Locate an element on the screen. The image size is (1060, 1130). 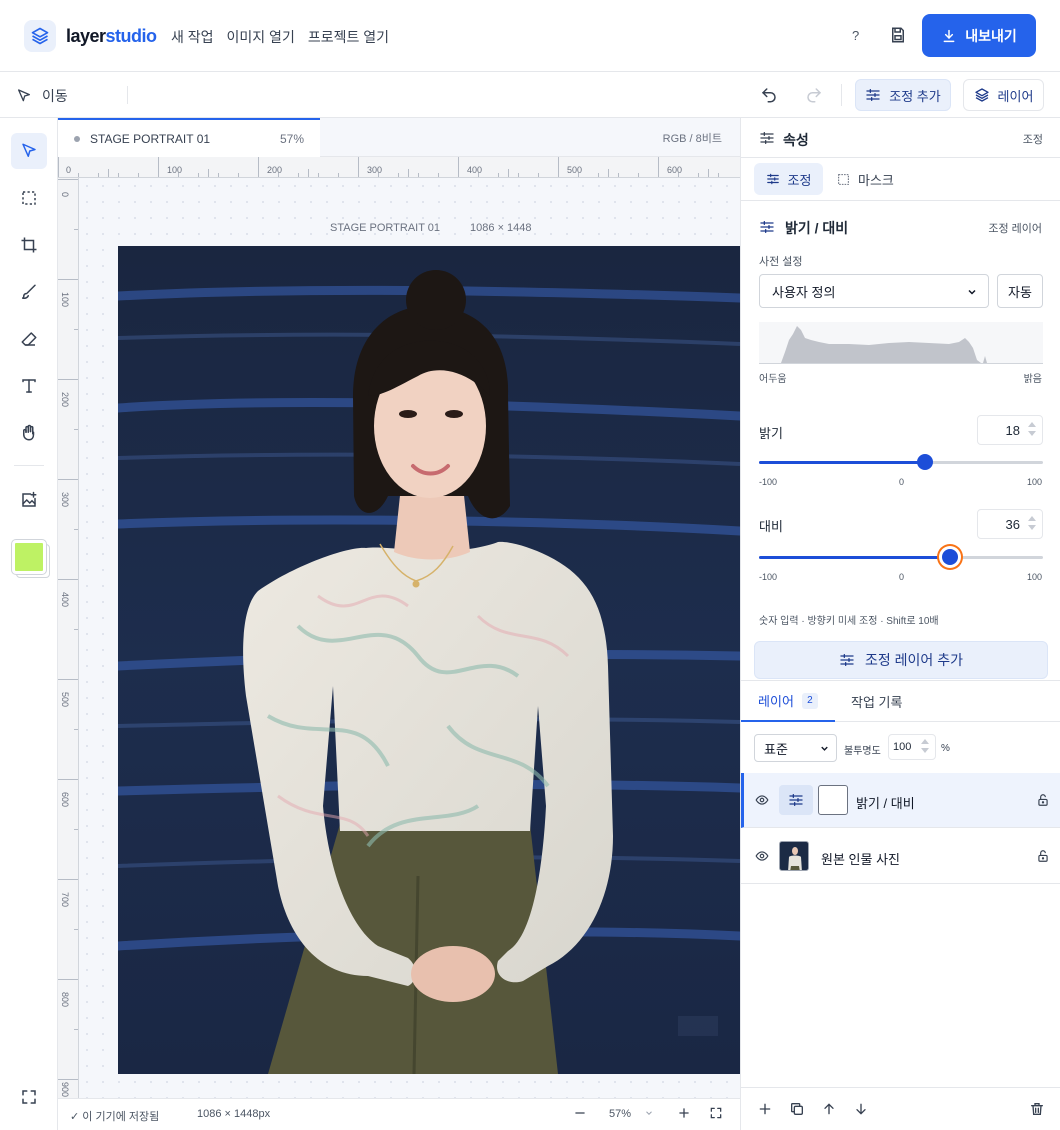
histogram-graph is located at coordinates (884, 344).